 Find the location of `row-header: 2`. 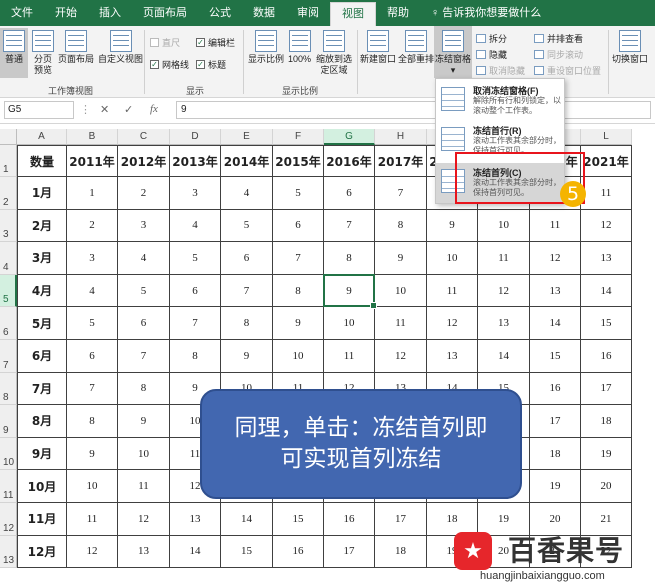

row-header: 2 is located at coordinates (8, 193).